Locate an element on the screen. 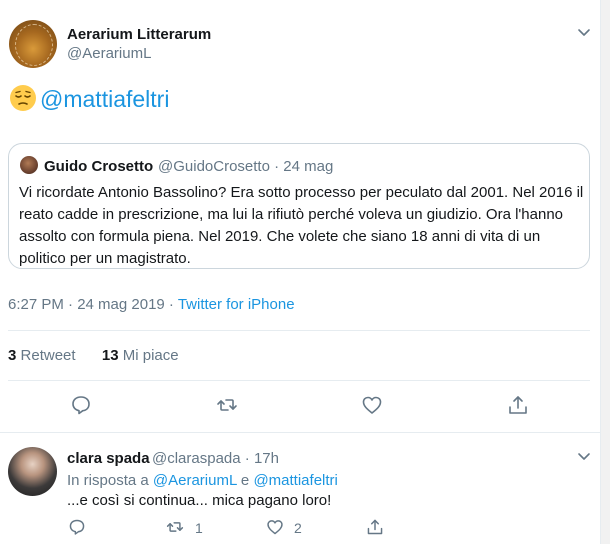 This screenshot has width=610, height=544. reply-author-handle: @claraspada · 17h is located at coordinates (215, 458).